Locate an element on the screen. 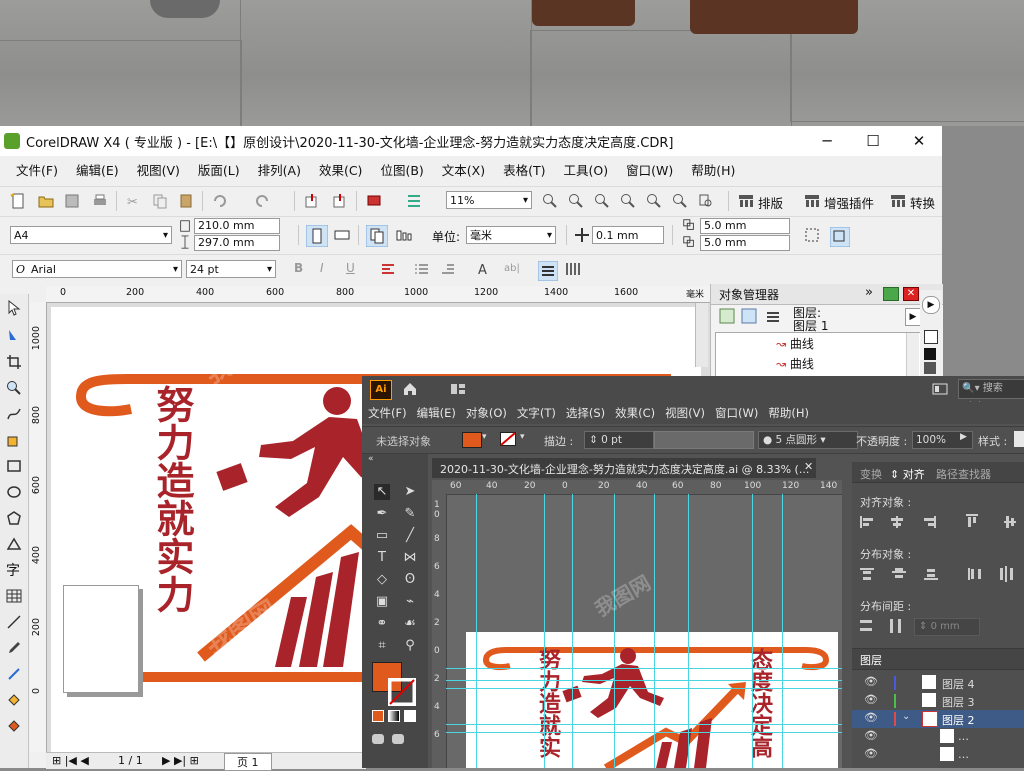  stroke-color-swatch is located at coordinates (508, 439).